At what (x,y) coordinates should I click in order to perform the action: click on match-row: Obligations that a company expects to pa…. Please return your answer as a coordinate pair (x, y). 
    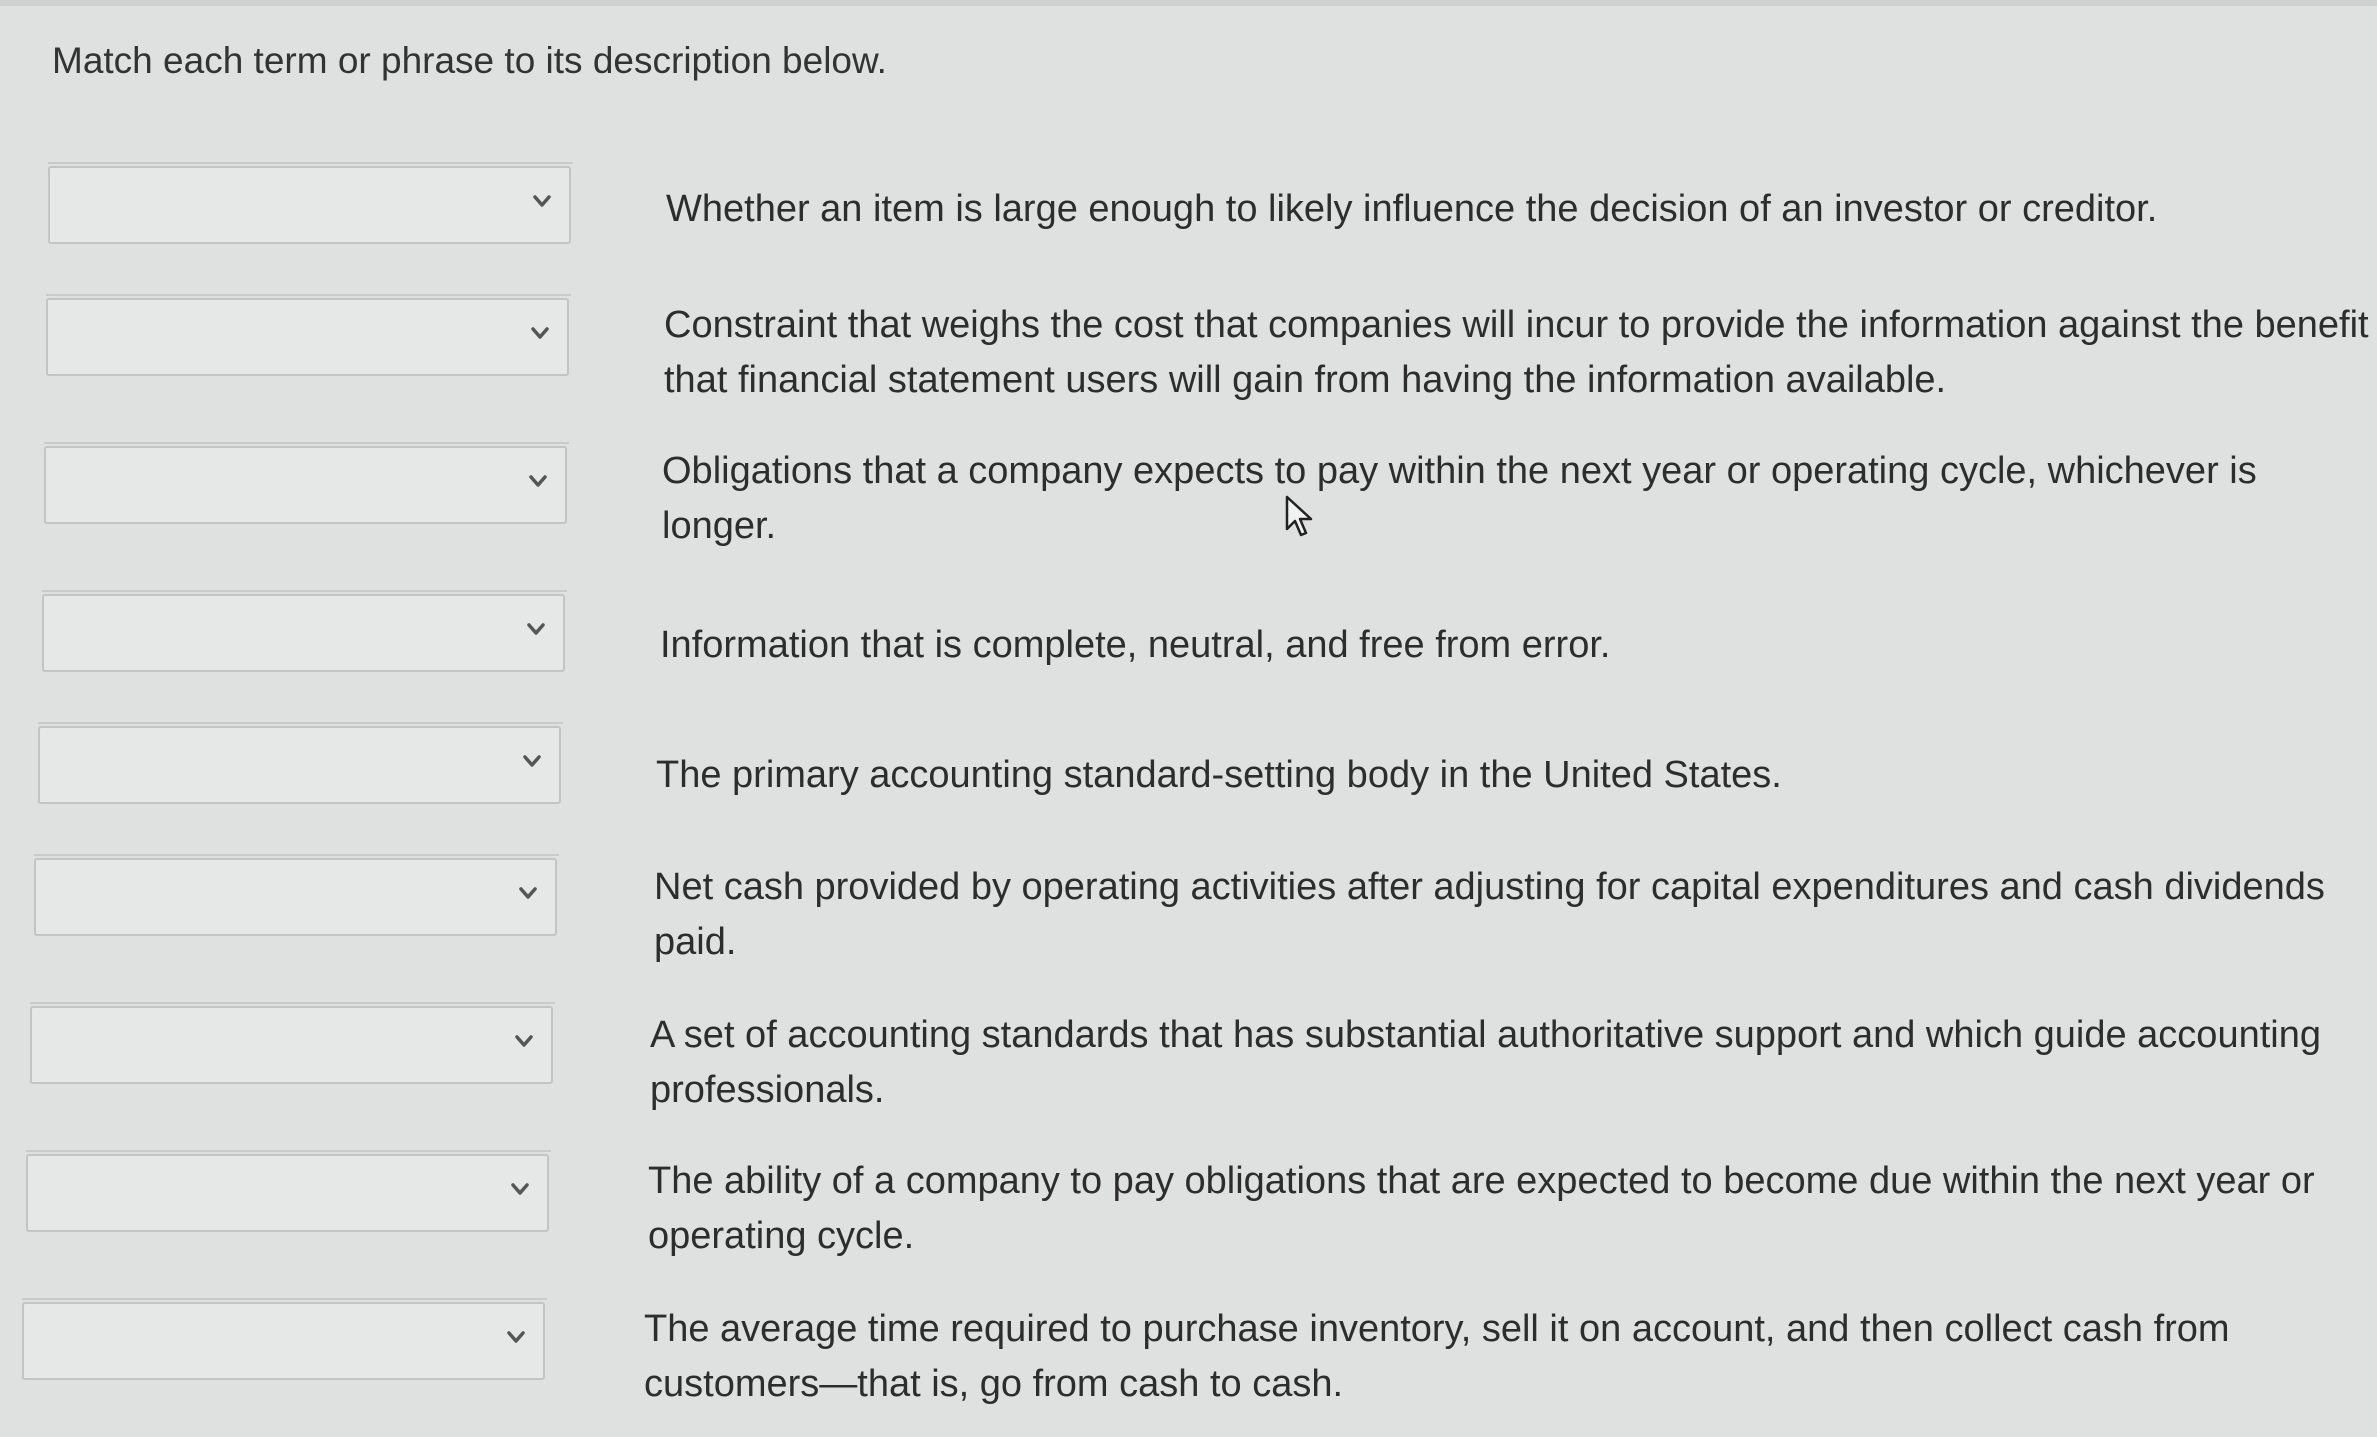
    Looking at the image, I should click on (1188, 473).